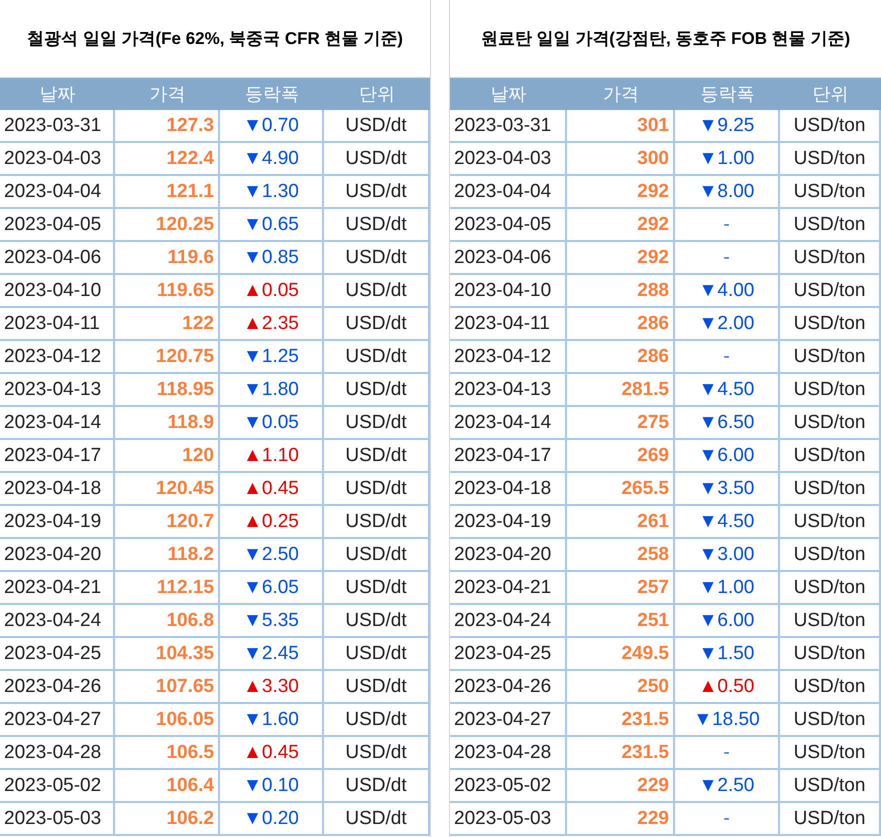  Describe the element at coordinates (727, 687) in the screenshot. I see `change-cell: ▲0.50` at that location.